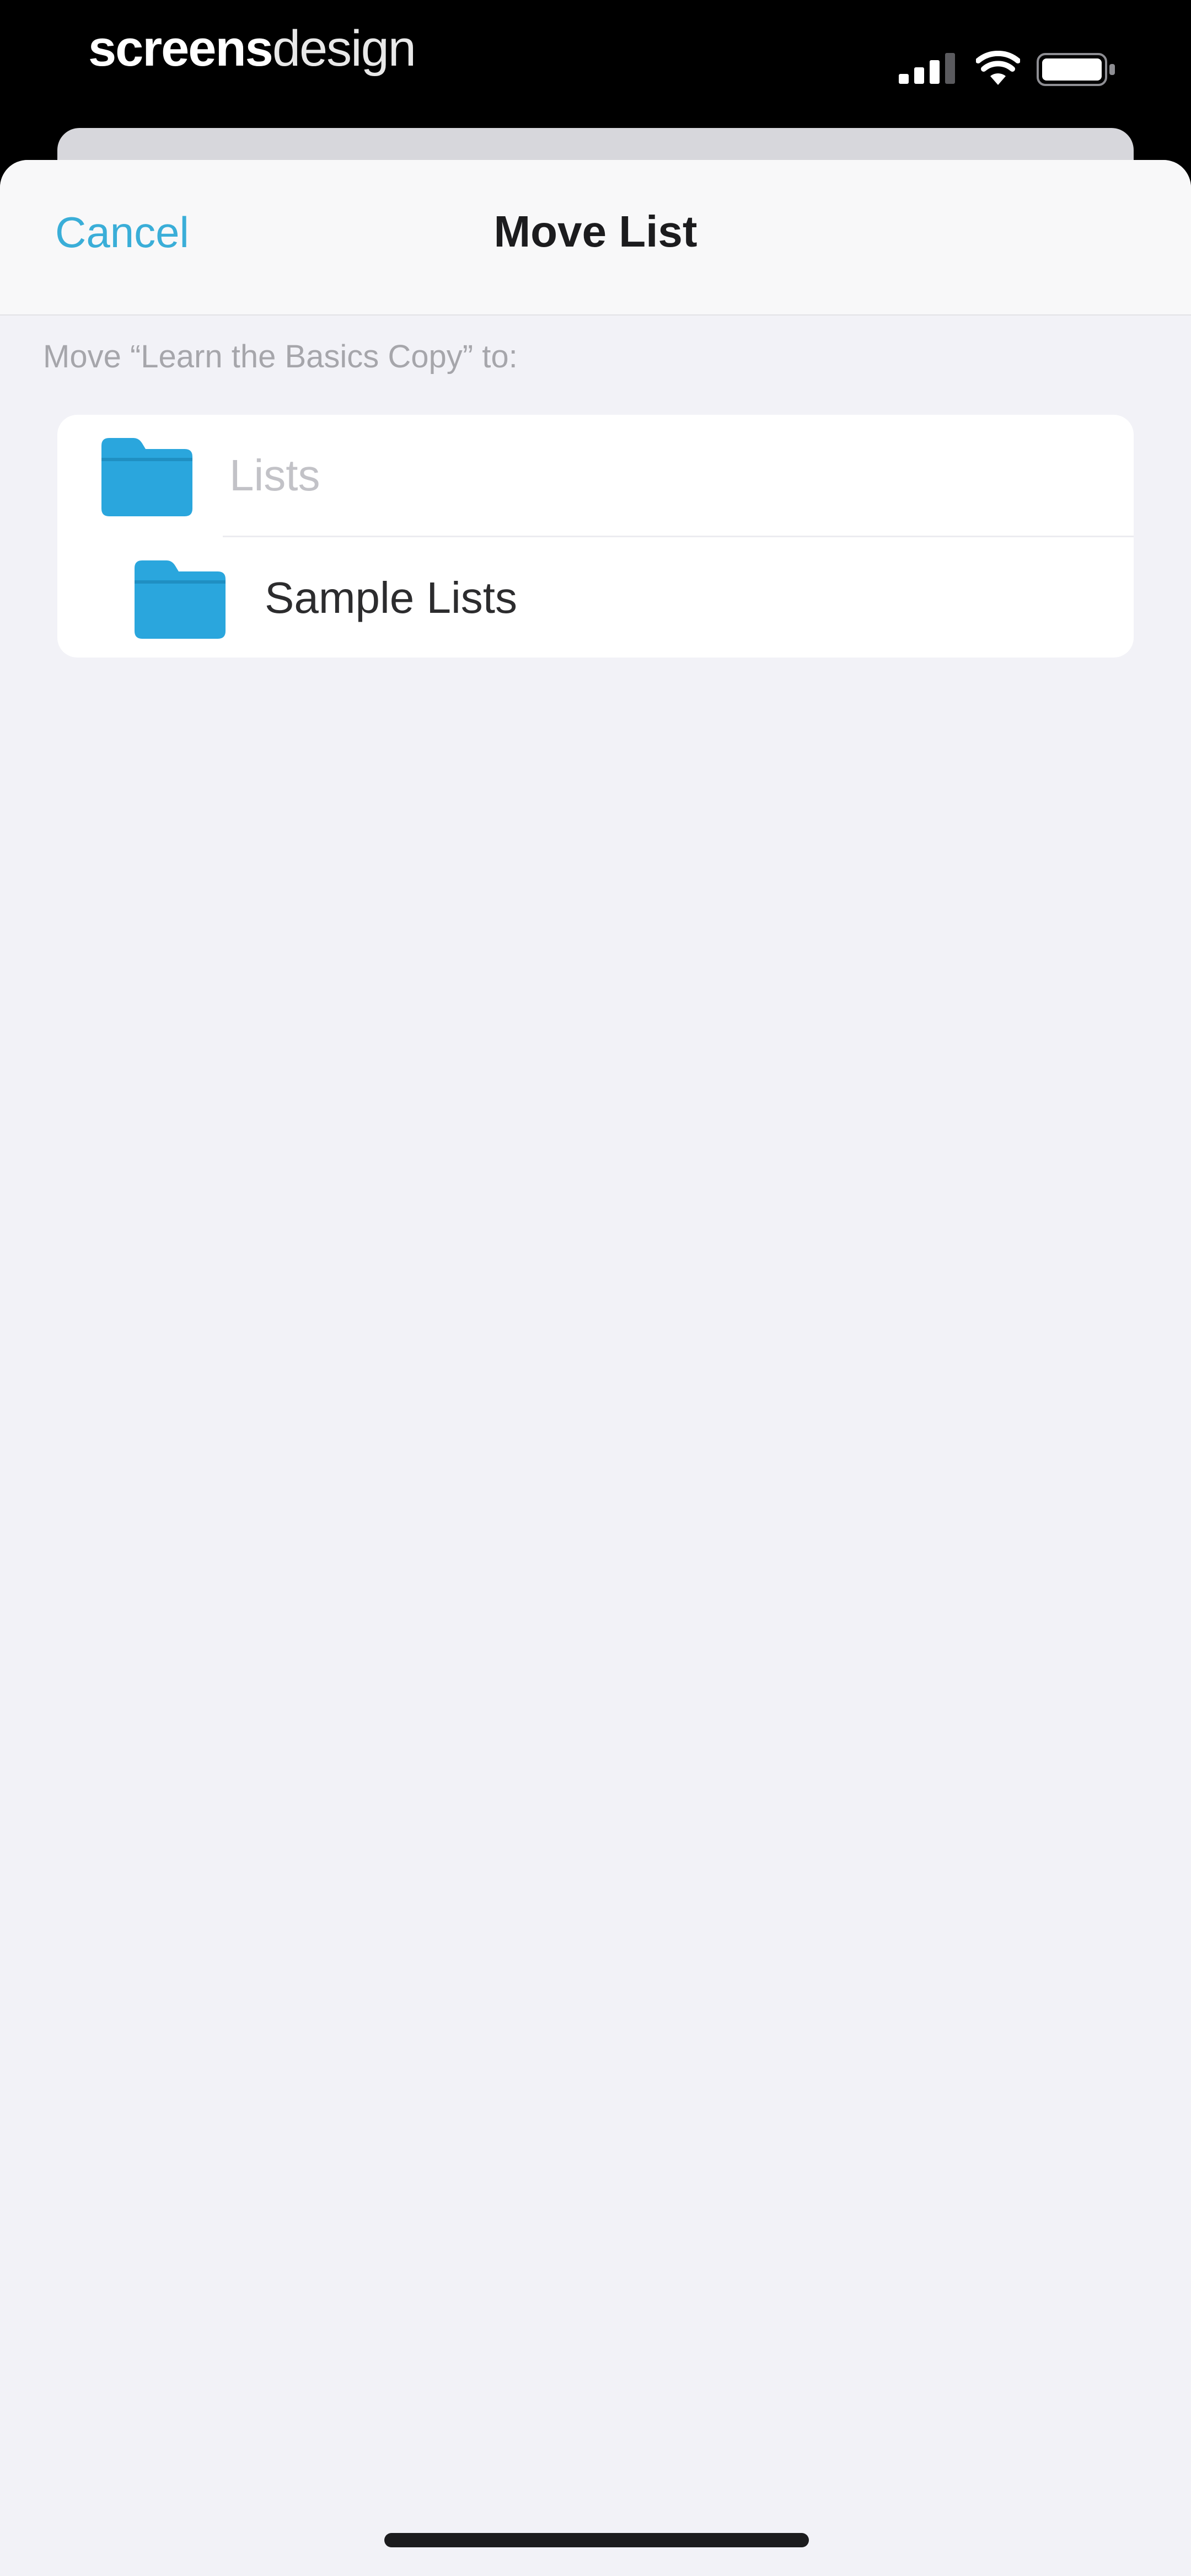 This screenshot has width=1191, height=2576. Describe the element at coordinates (280, 357) in the screenshot. I see `section-caption: Move “Learn the Basics Copy” to:` at that location.